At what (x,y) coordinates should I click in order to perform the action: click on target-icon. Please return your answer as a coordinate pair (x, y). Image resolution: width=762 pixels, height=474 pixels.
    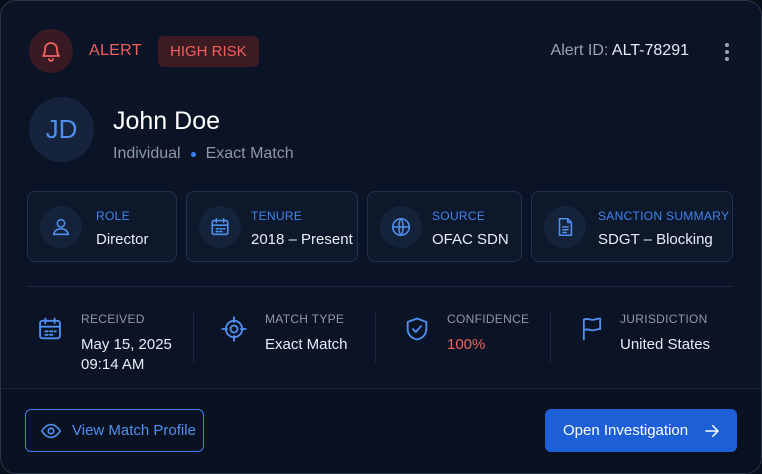
    Looking at the image, I should click on (234, 329).